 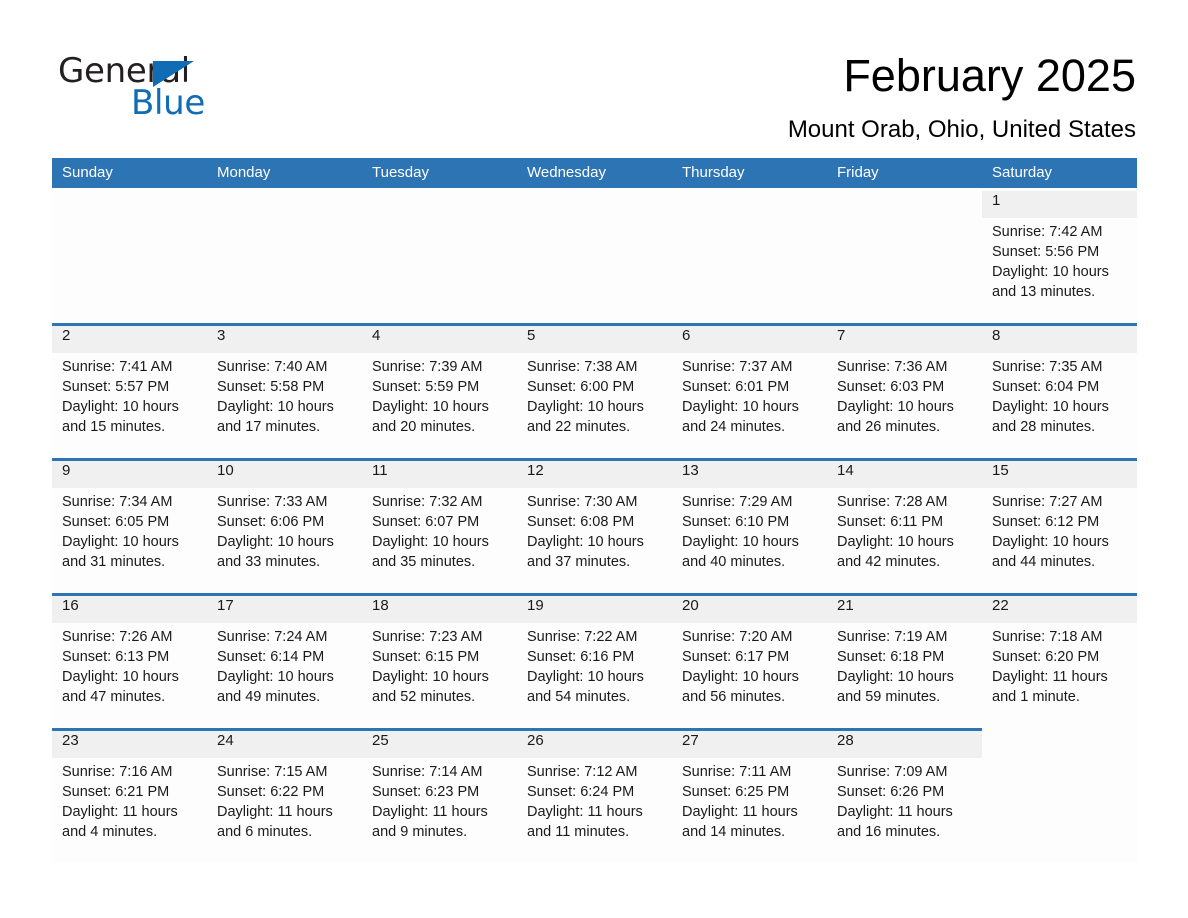 I want to click on day-number: 20, so click(x=690, y=605).